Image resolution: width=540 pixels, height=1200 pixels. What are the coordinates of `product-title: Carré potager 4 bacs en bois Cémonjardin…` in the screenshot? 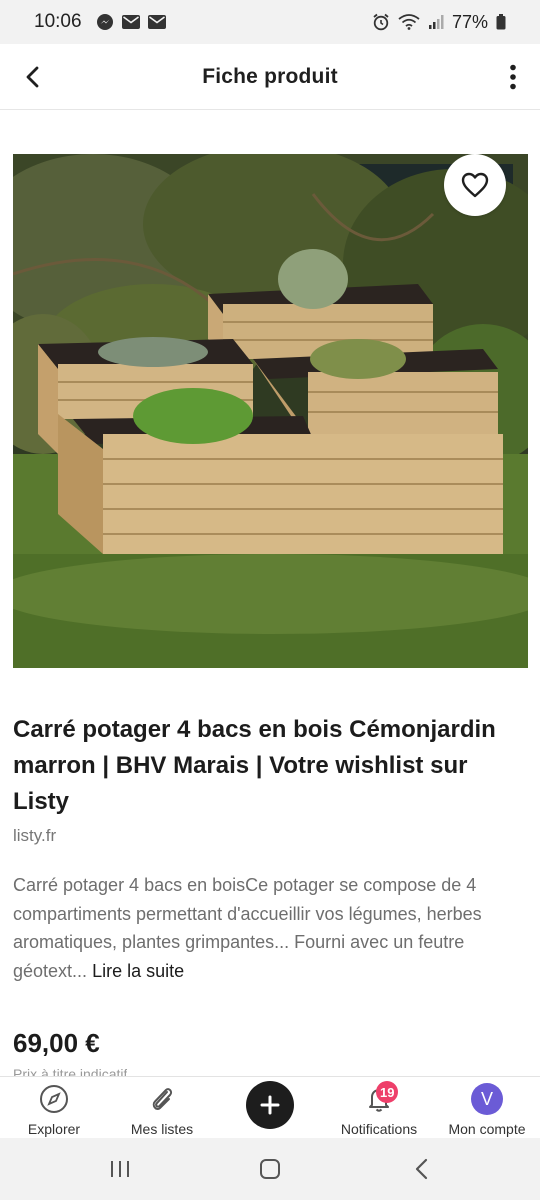 It's located at (254, 765).